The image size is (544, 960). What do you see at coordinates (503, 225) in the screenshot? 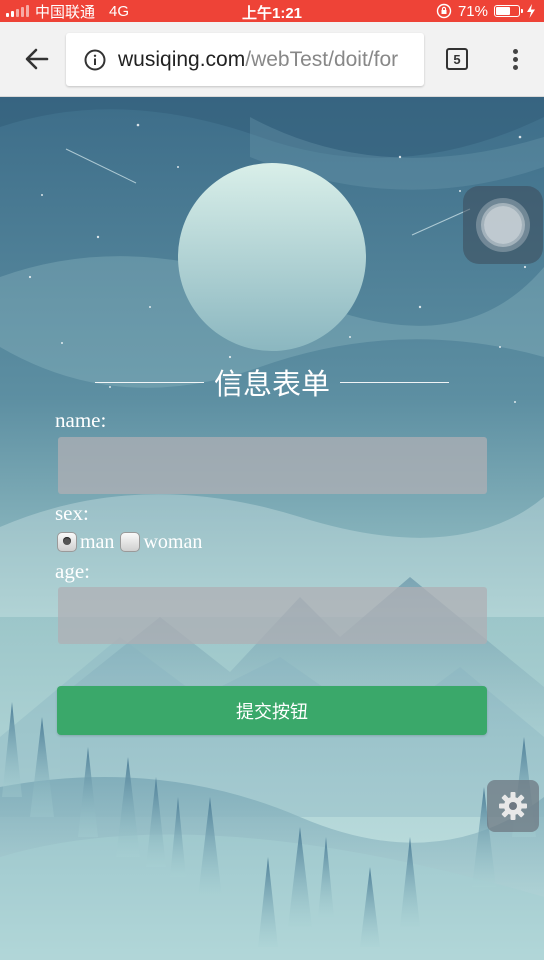
I see `assistive-touch-icon` at bounding box center [503, 225].